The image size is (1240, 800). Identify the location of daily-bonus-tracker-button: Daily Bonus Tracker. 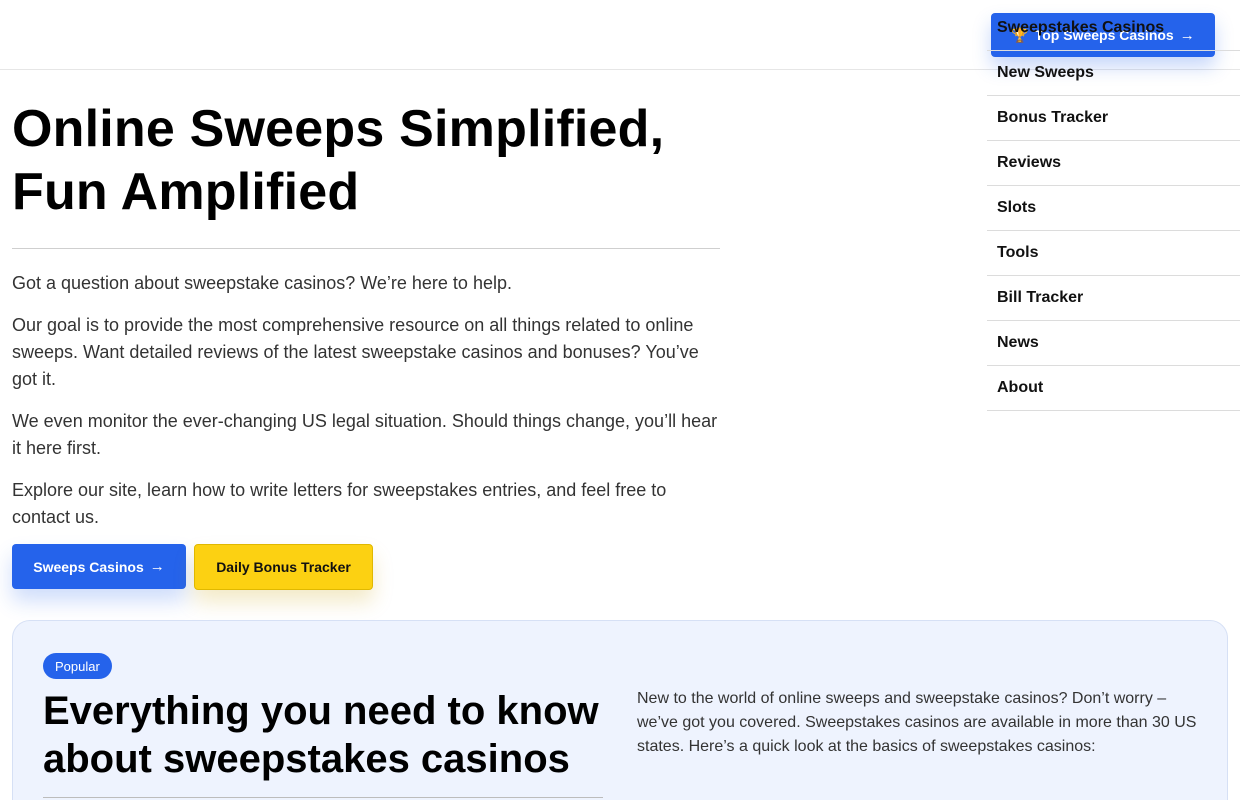
(283, 567).